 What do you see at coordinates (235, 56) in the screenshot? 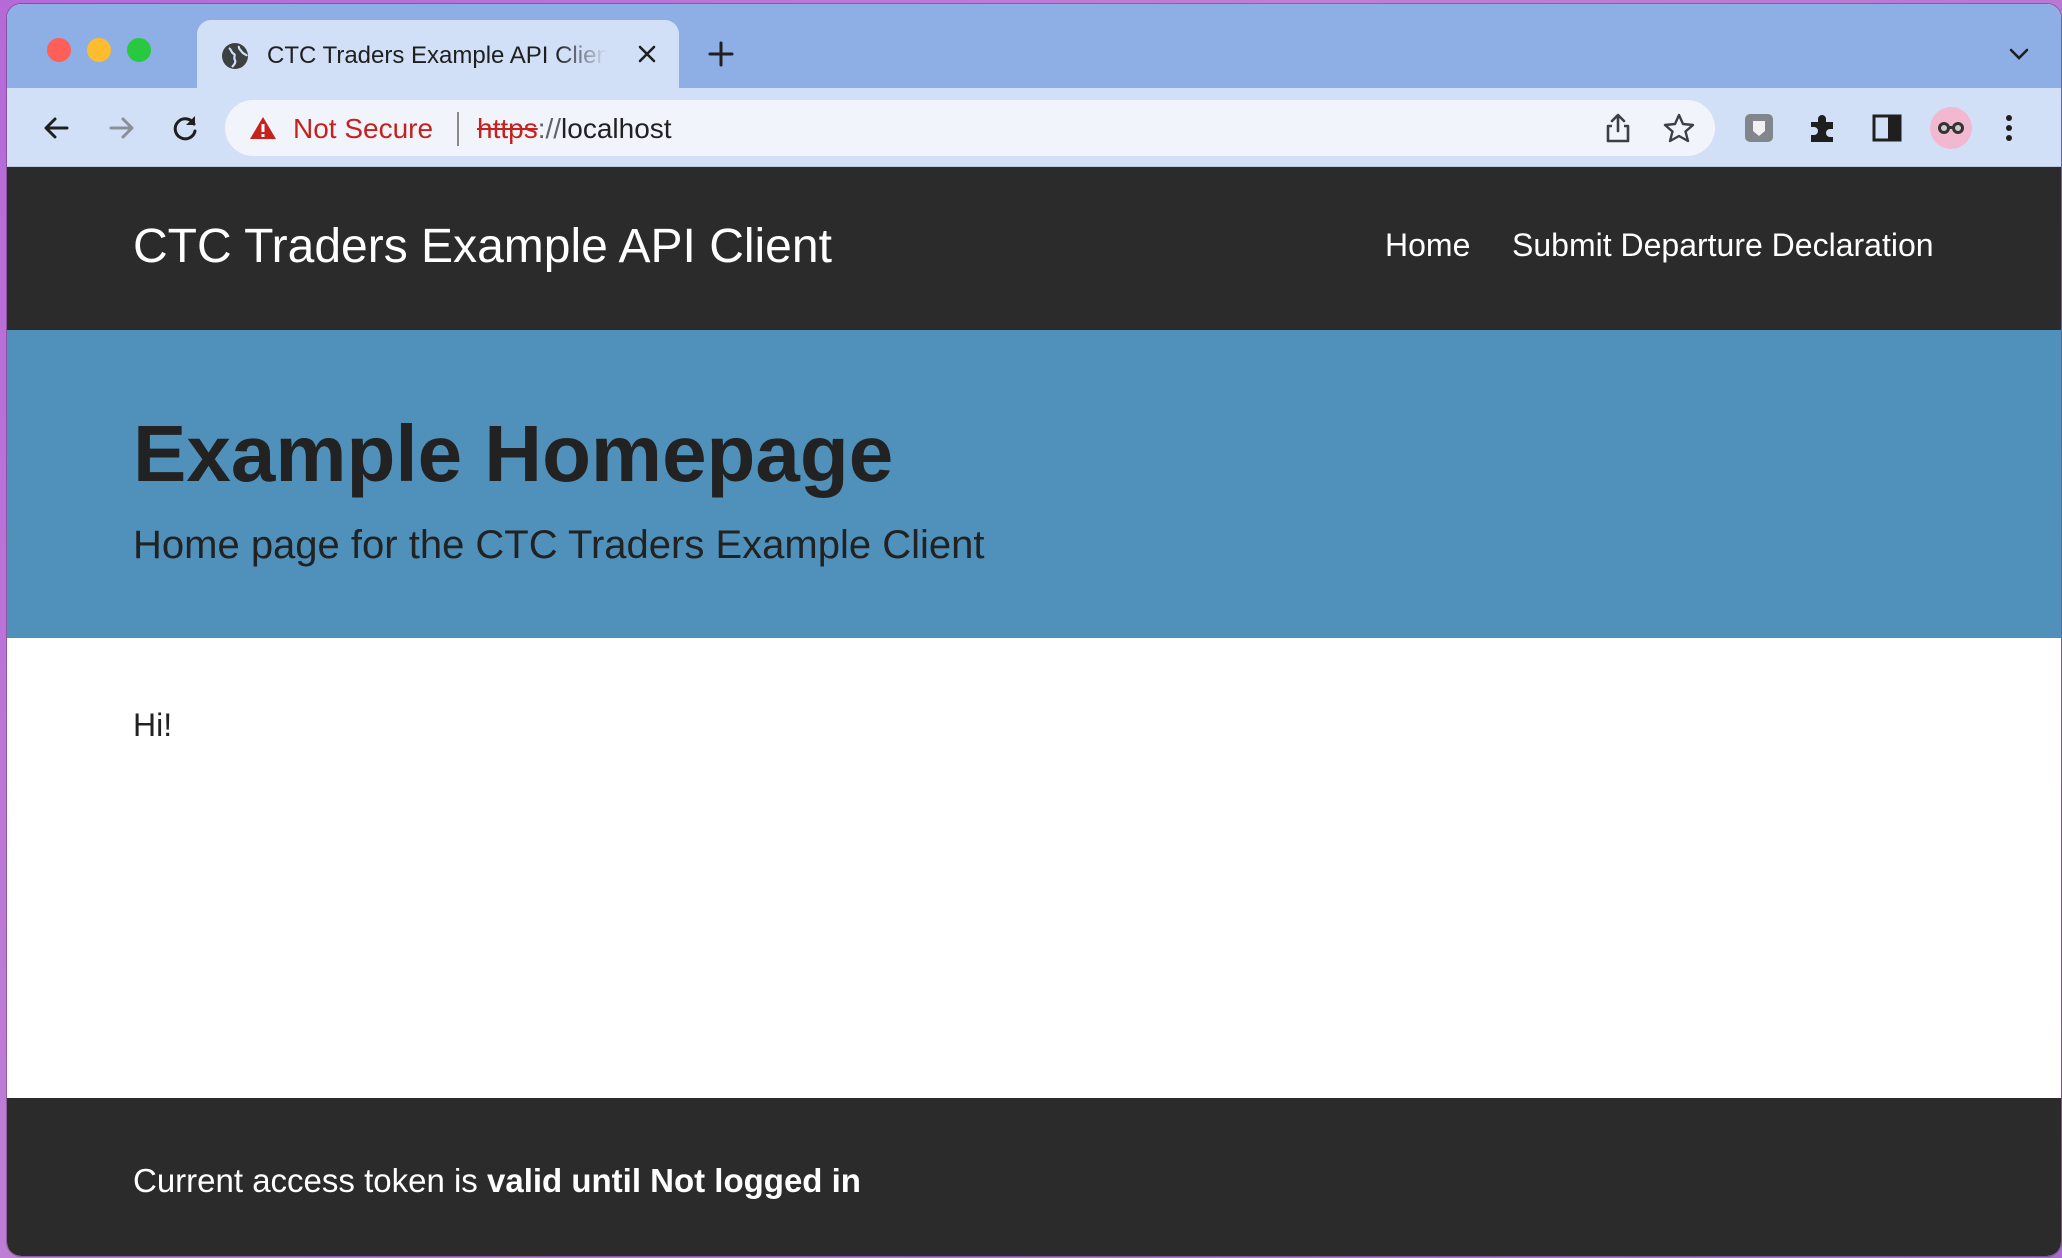
I see `globe-icon` at bounding box center [235, 56].